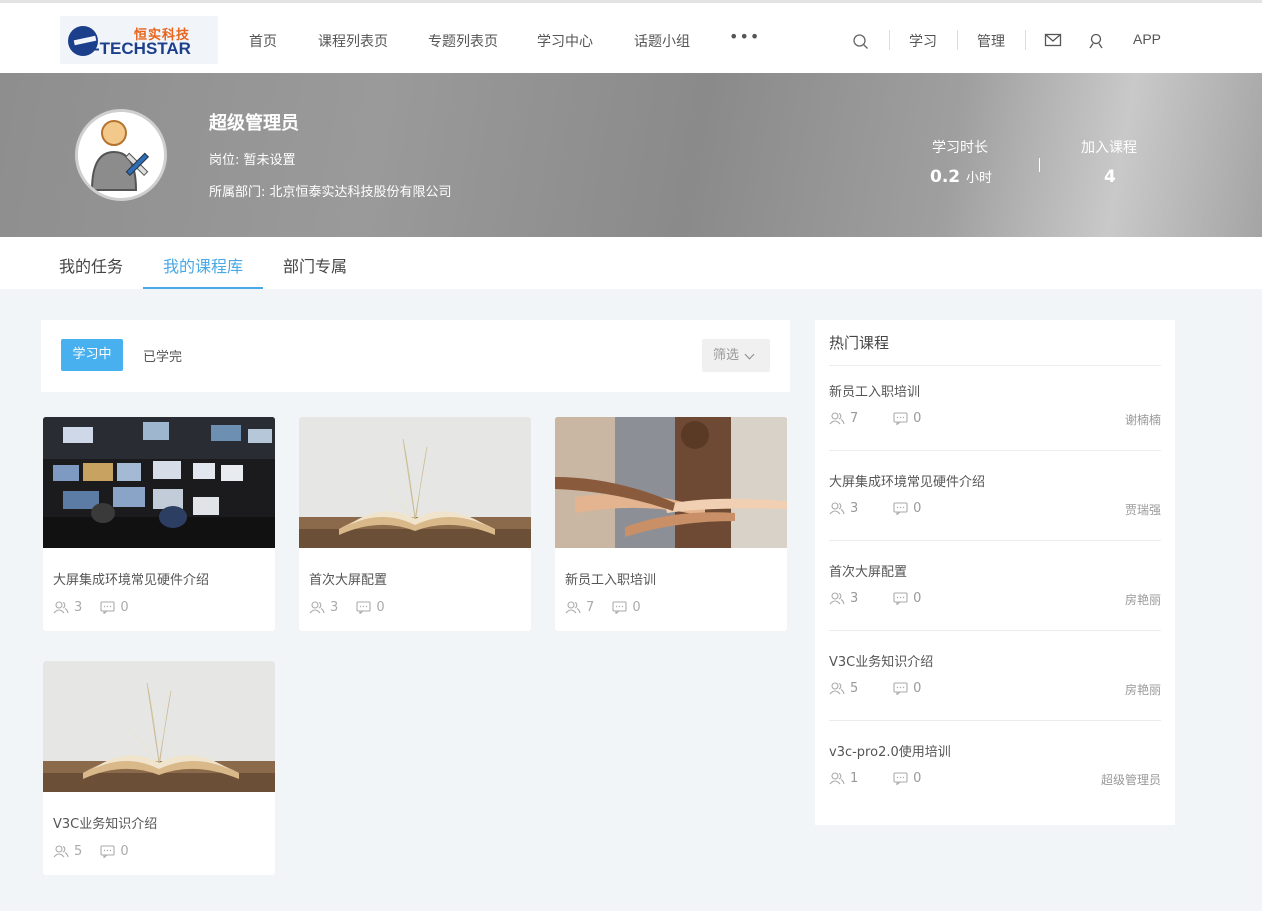 The width and height of the screenshot is (1262, 911). Describe the element at coordinates (203, 288) in the screenshot. I see `active-tab-indicator` at that location.